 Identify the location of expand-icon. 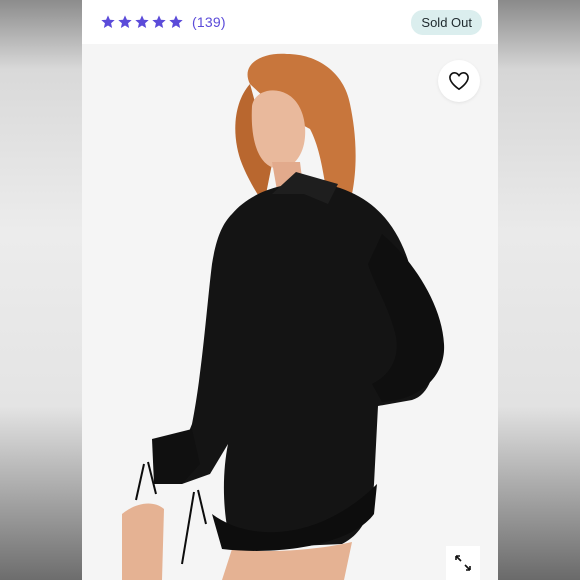
(463, 563).